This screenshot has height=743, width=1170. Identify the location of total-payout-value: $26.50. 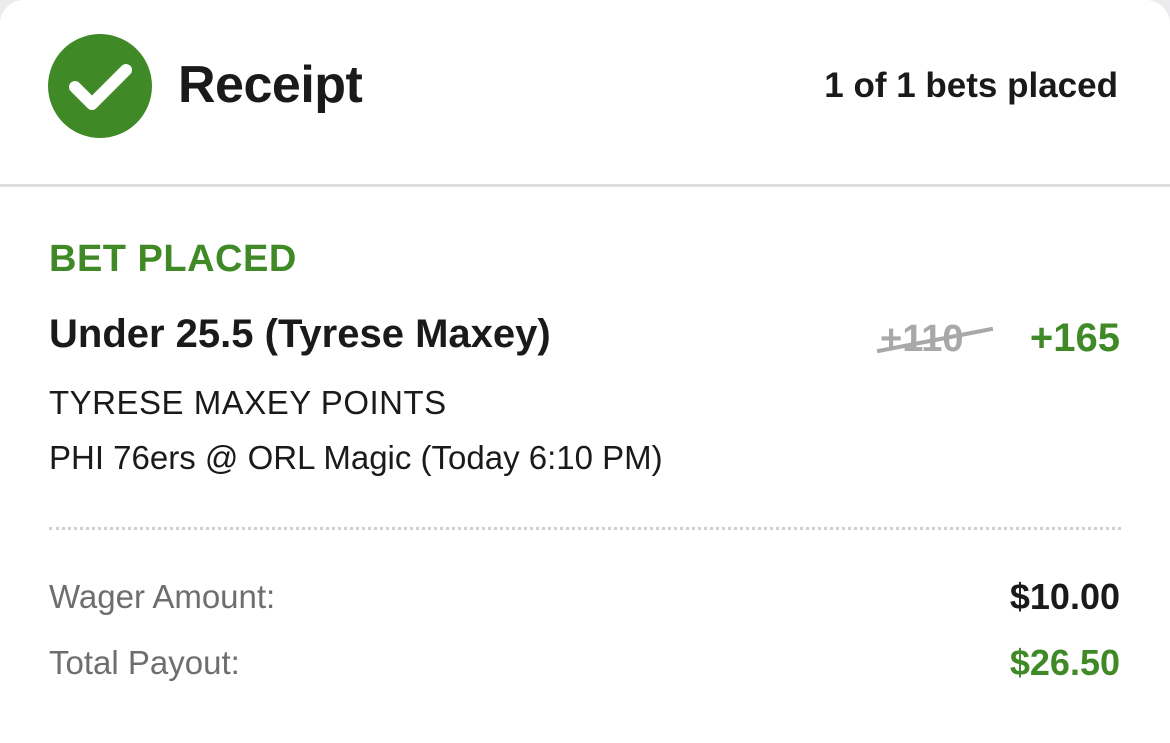
(1064, 662).